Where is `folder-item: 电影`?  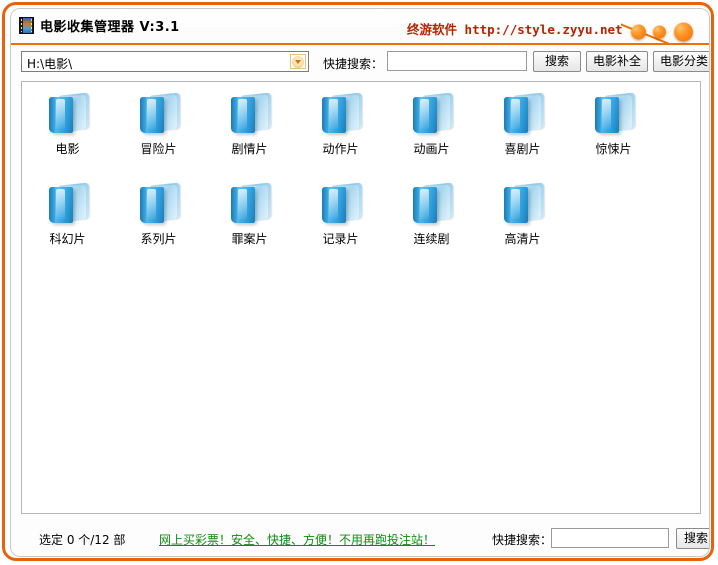 folder-item: 电影 is located at coordinates (67, 131).